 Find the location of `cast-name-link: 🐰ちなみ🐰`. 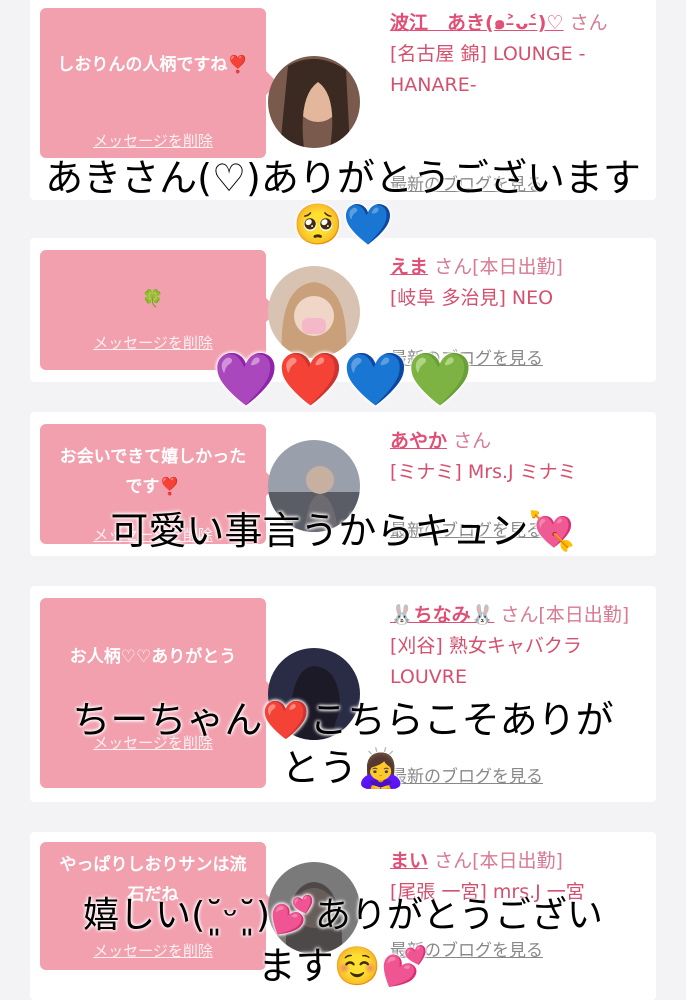

cast-name-link: 🐰ちなみ🐰 is located at coordinates (442, 615).